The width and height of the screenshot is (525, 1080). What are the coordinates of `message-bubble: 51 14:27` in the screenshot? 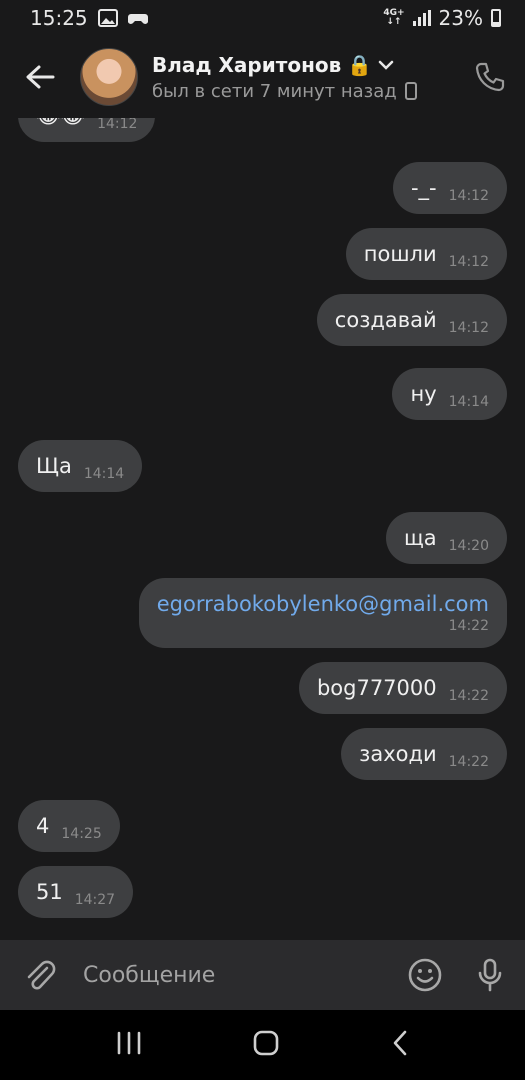 It's located at (76, 892).